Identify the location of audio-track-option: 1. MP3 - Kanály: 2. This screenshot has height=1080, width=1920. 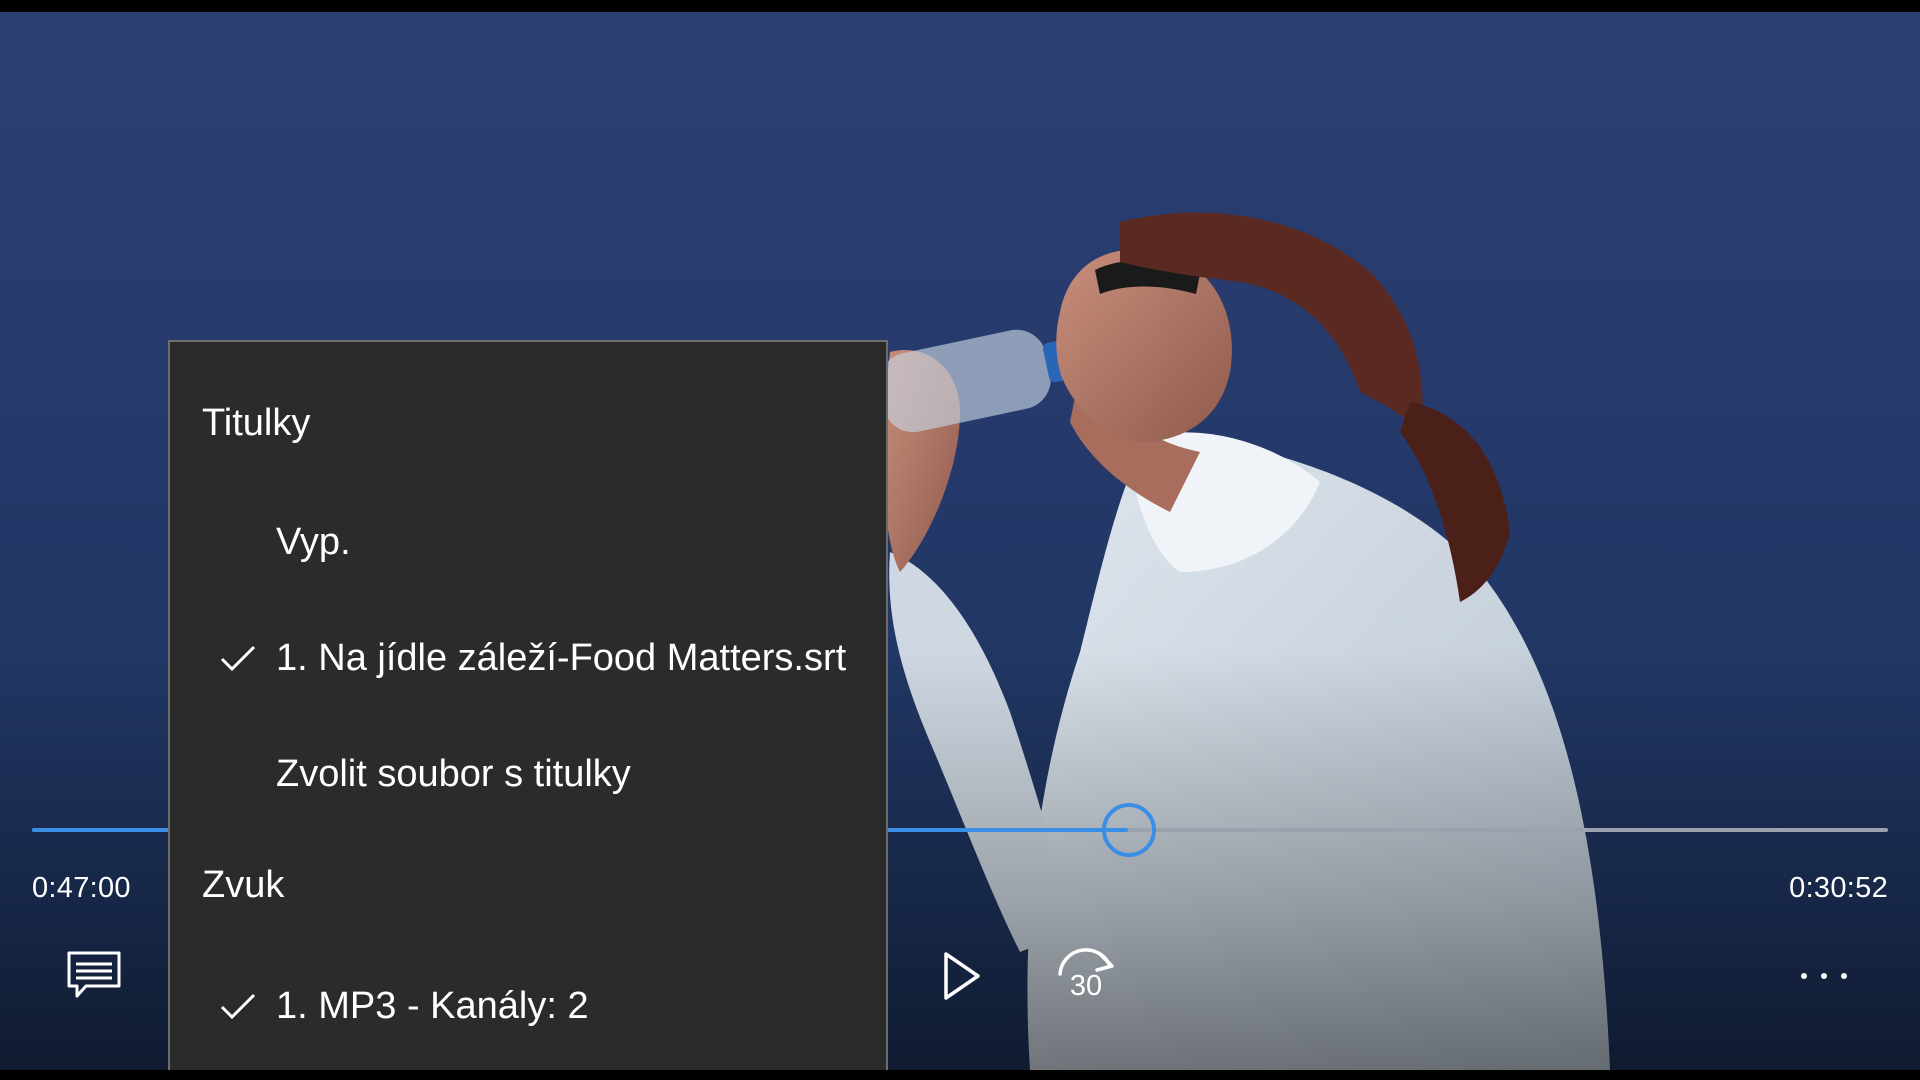
(528, 1006).